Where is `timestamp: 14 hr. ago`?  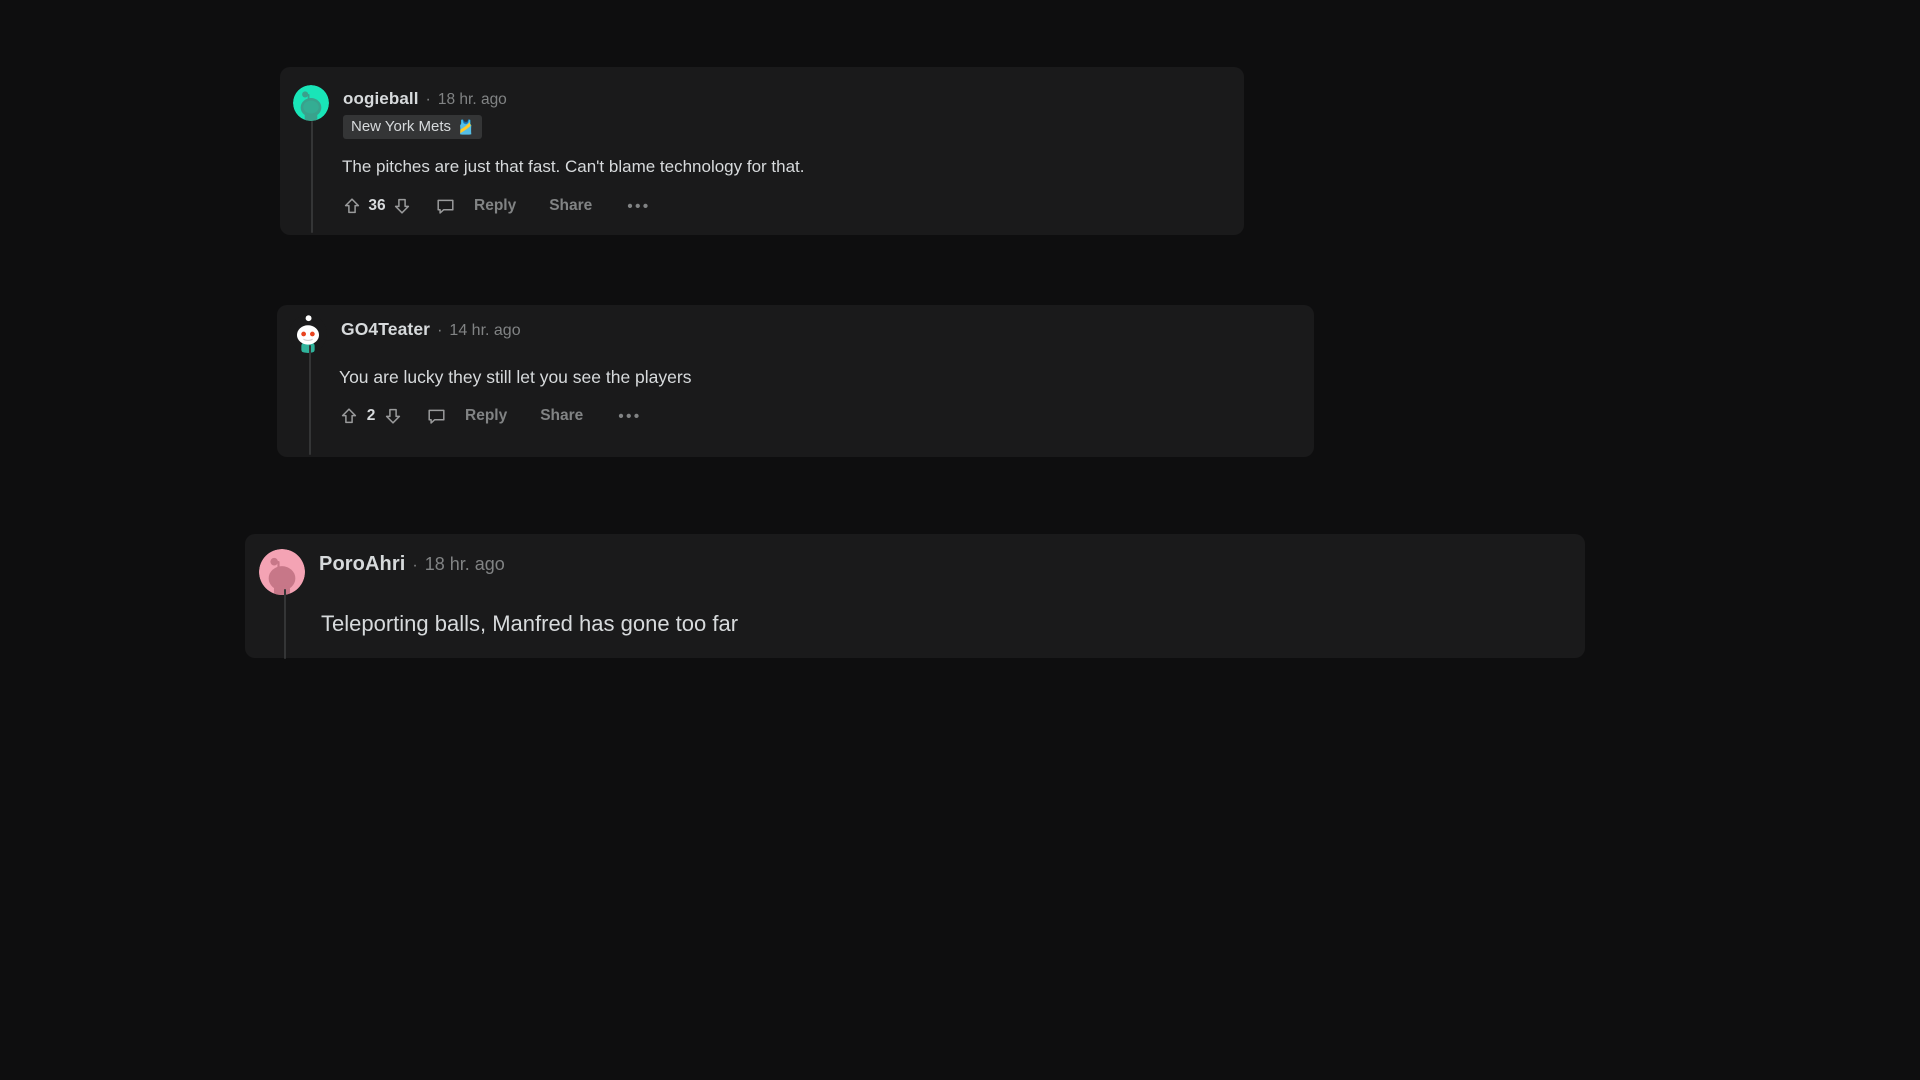 timestamp: 14 hr. ago is located at coordinates (485, 330).